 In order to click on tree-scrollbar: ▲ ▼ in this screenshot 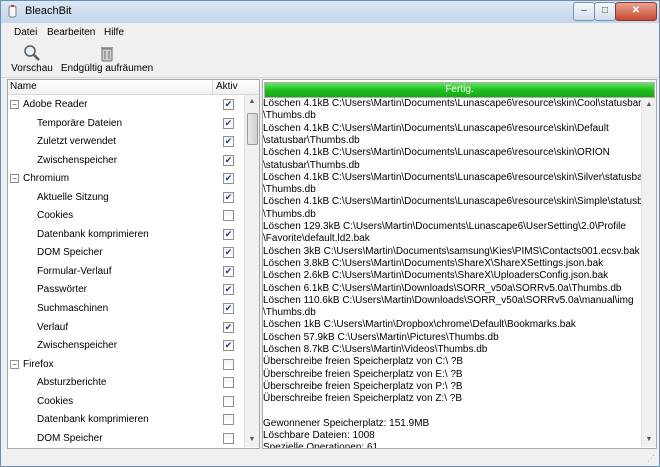, I will do `click(251, 271)`.